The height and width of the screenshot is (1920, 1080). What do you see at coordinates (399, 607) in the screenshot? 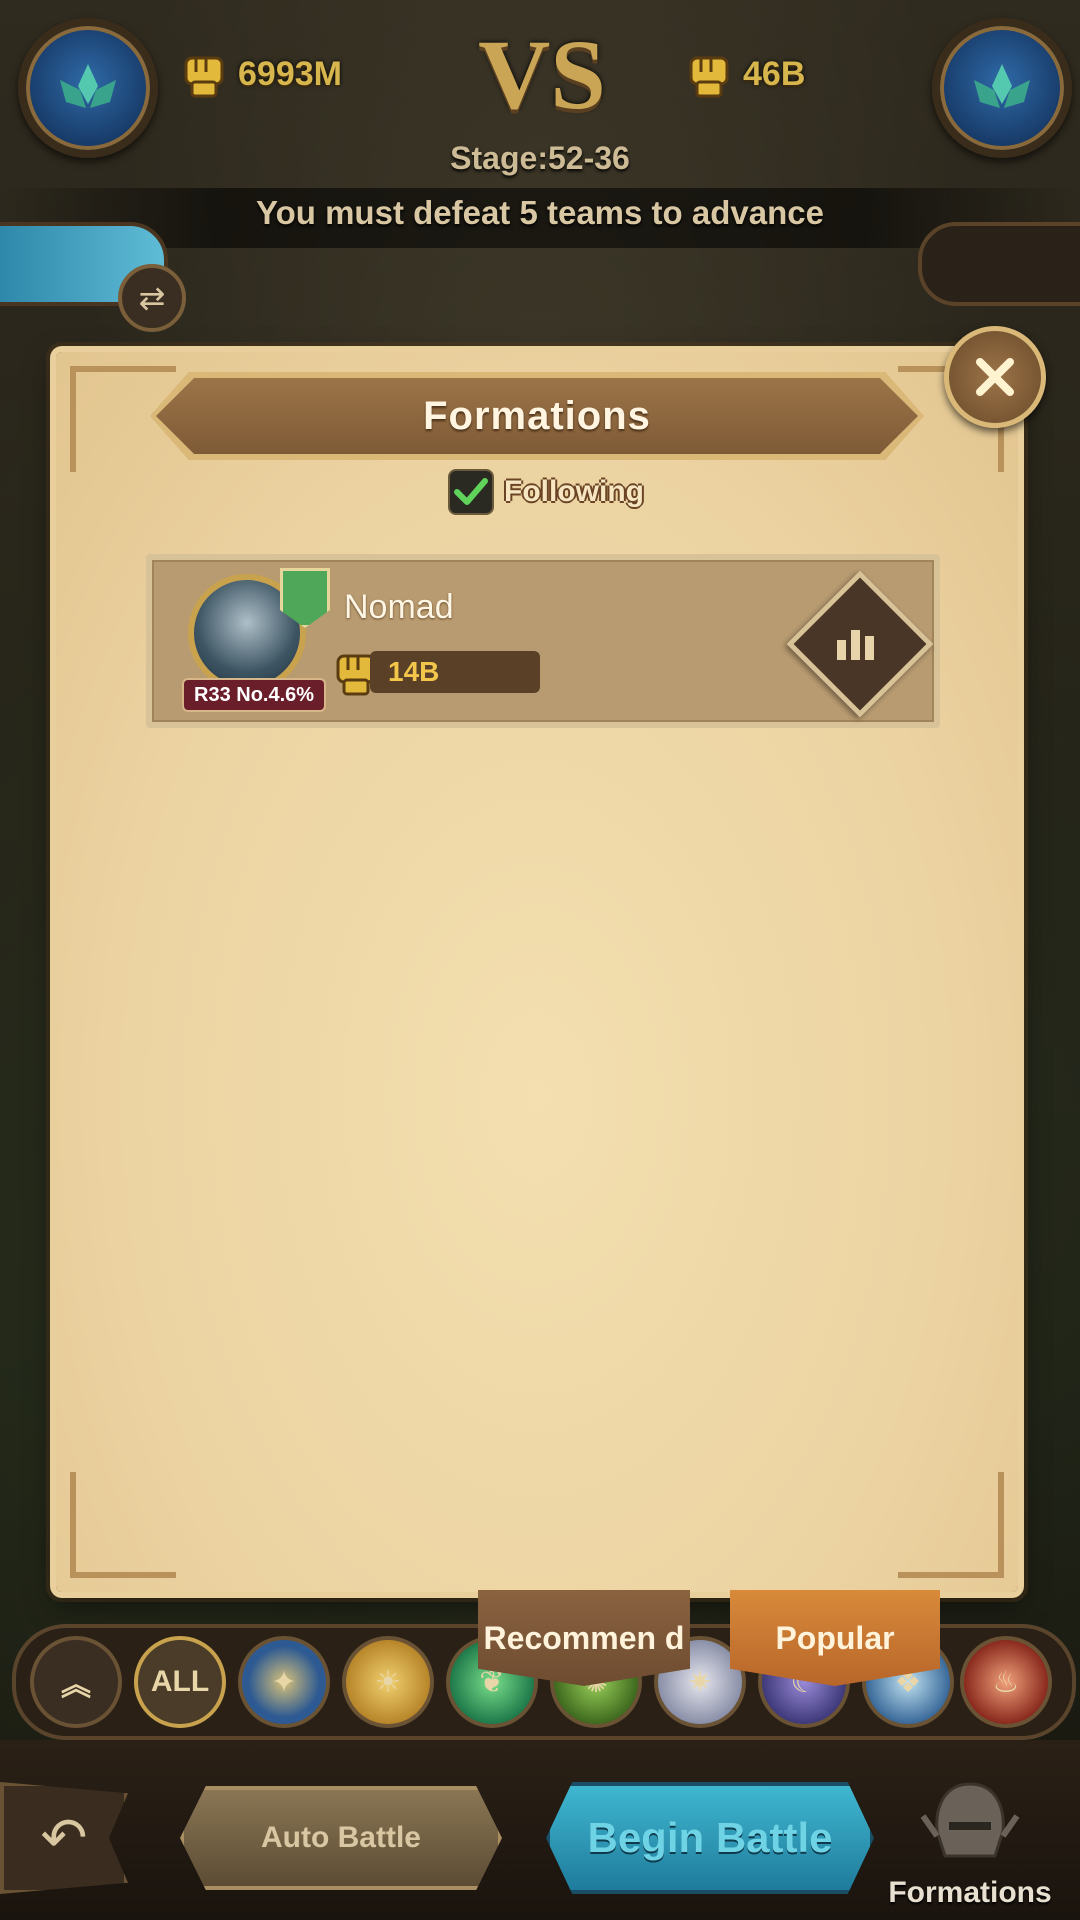
I see `entry-player-name: Nomad` at bounding box center [399, 607].